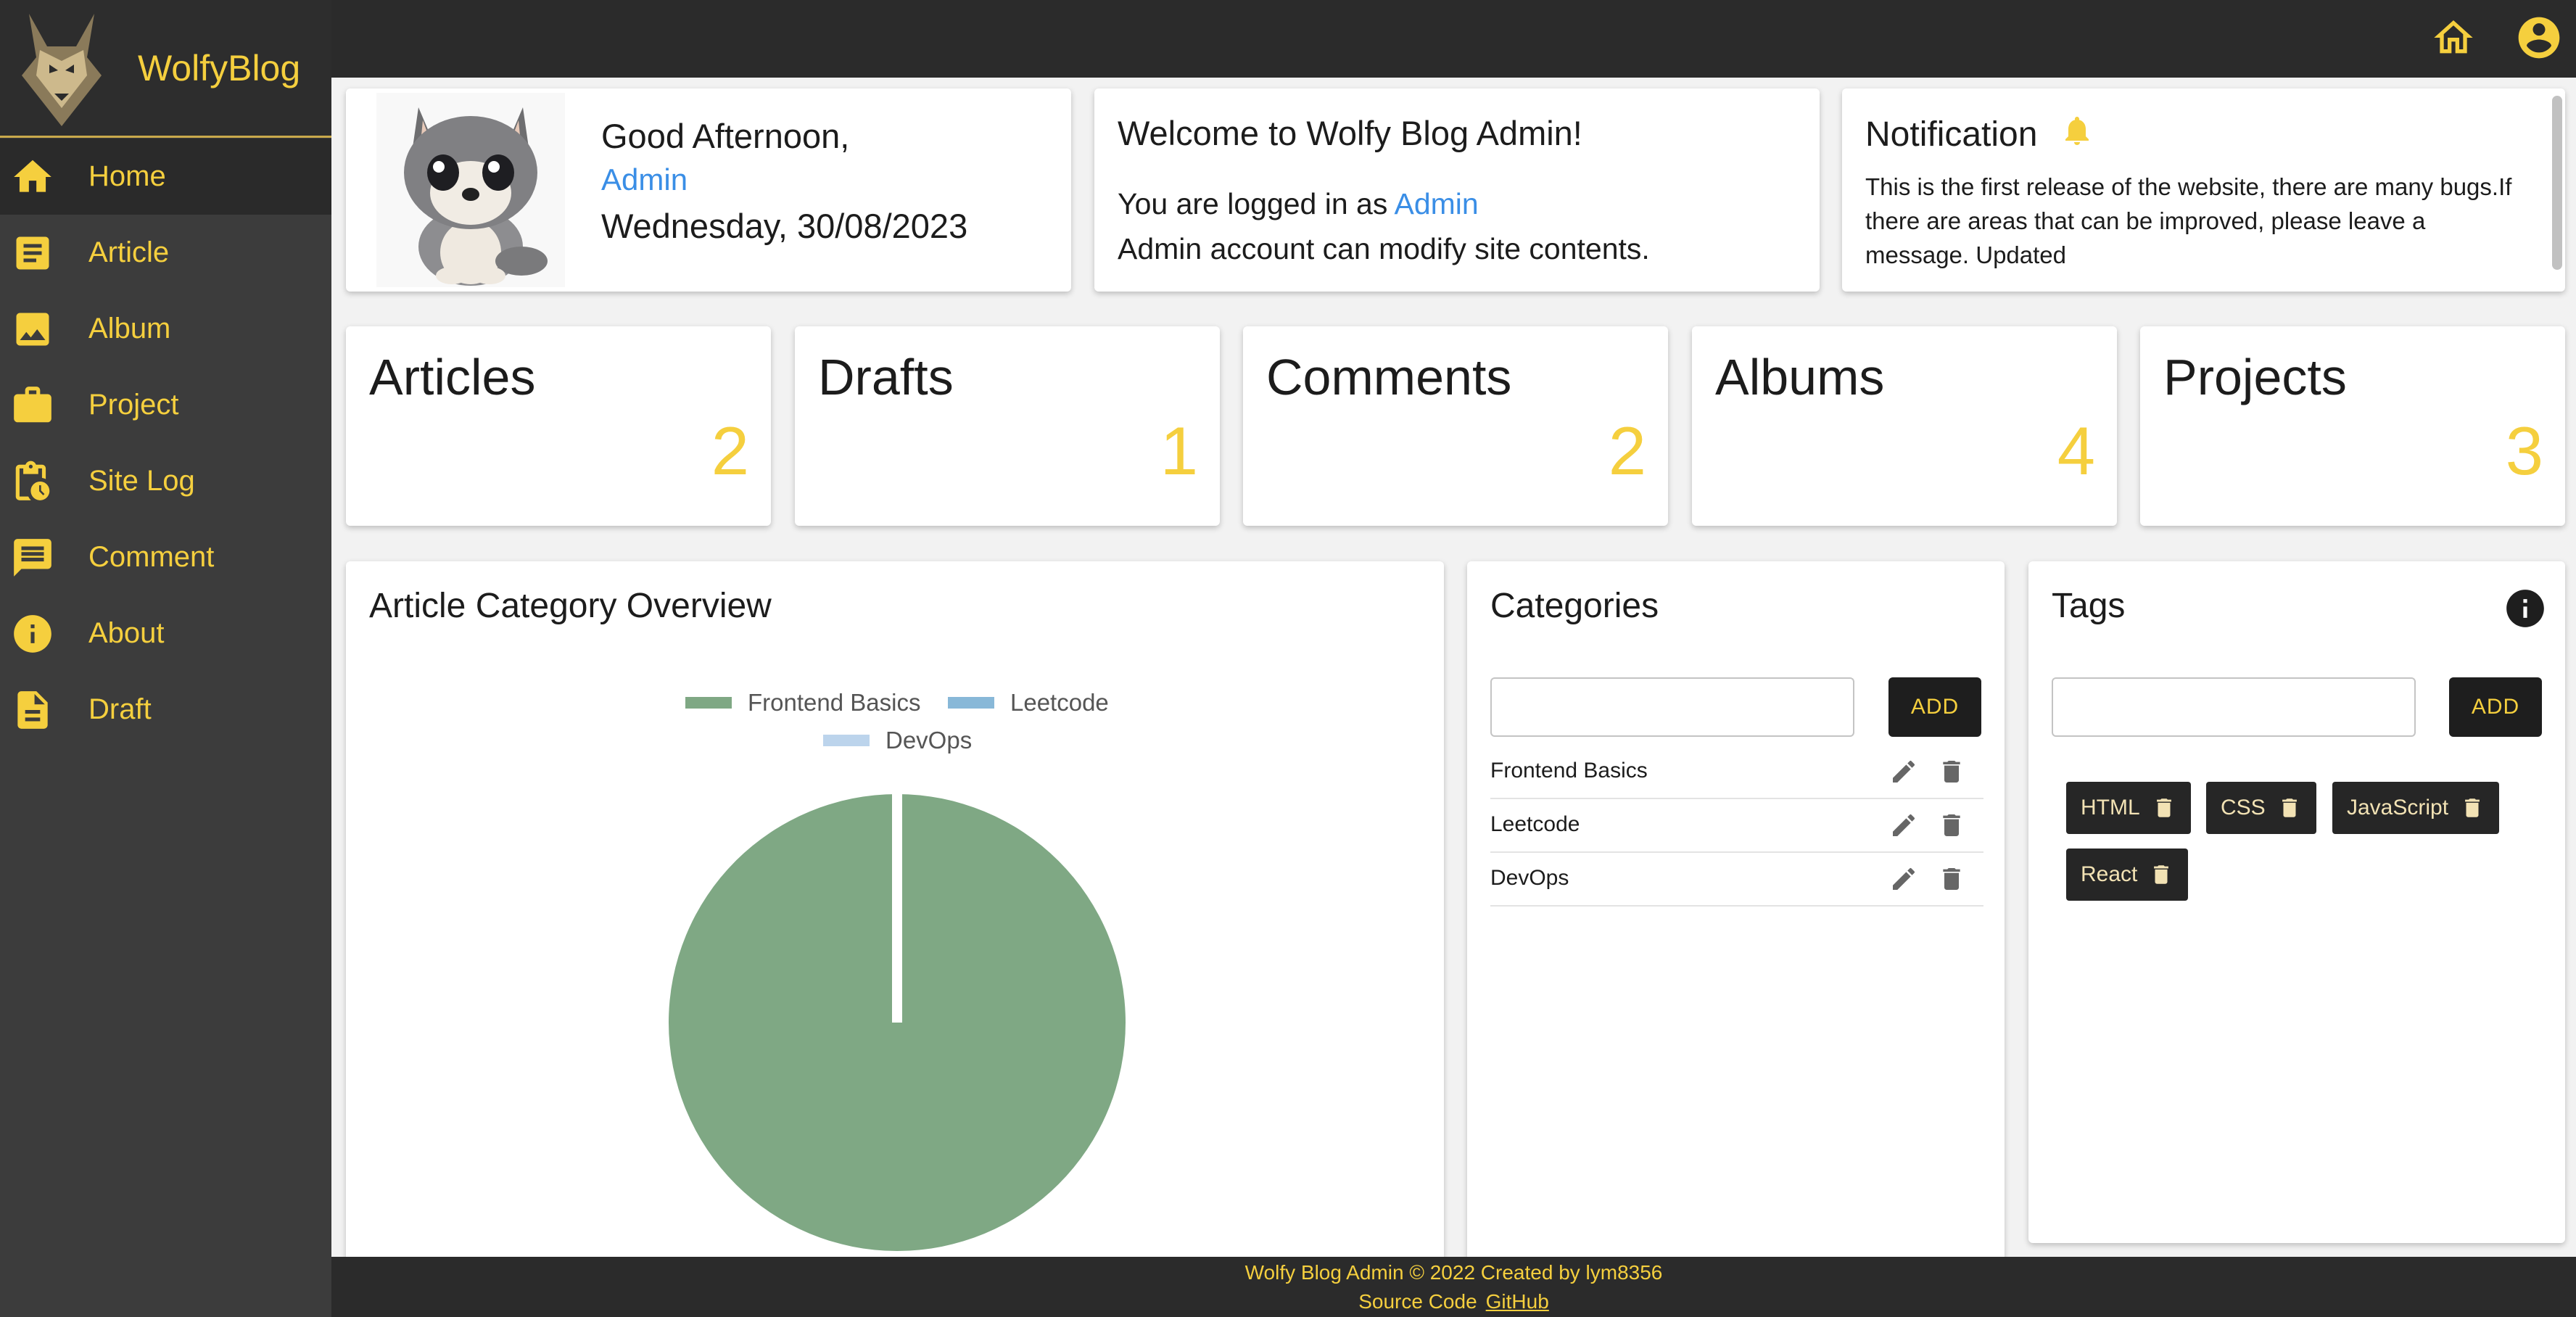 The image size is (2576, 1317). Describe the element at coordinates (1575, 606) in the screenshot. I see `categories-title: Categories` at that location.